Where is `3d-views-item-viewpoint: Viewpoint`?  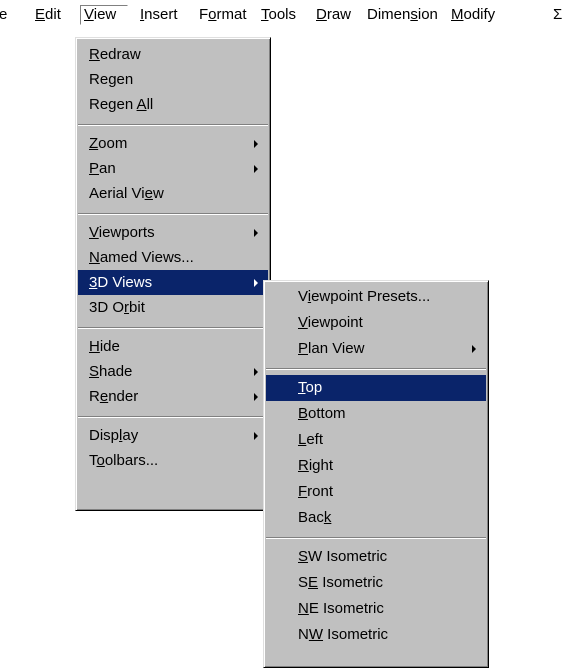
3d-views-item-viewpoint: Viewpoint is located at coordinates (376, 323).